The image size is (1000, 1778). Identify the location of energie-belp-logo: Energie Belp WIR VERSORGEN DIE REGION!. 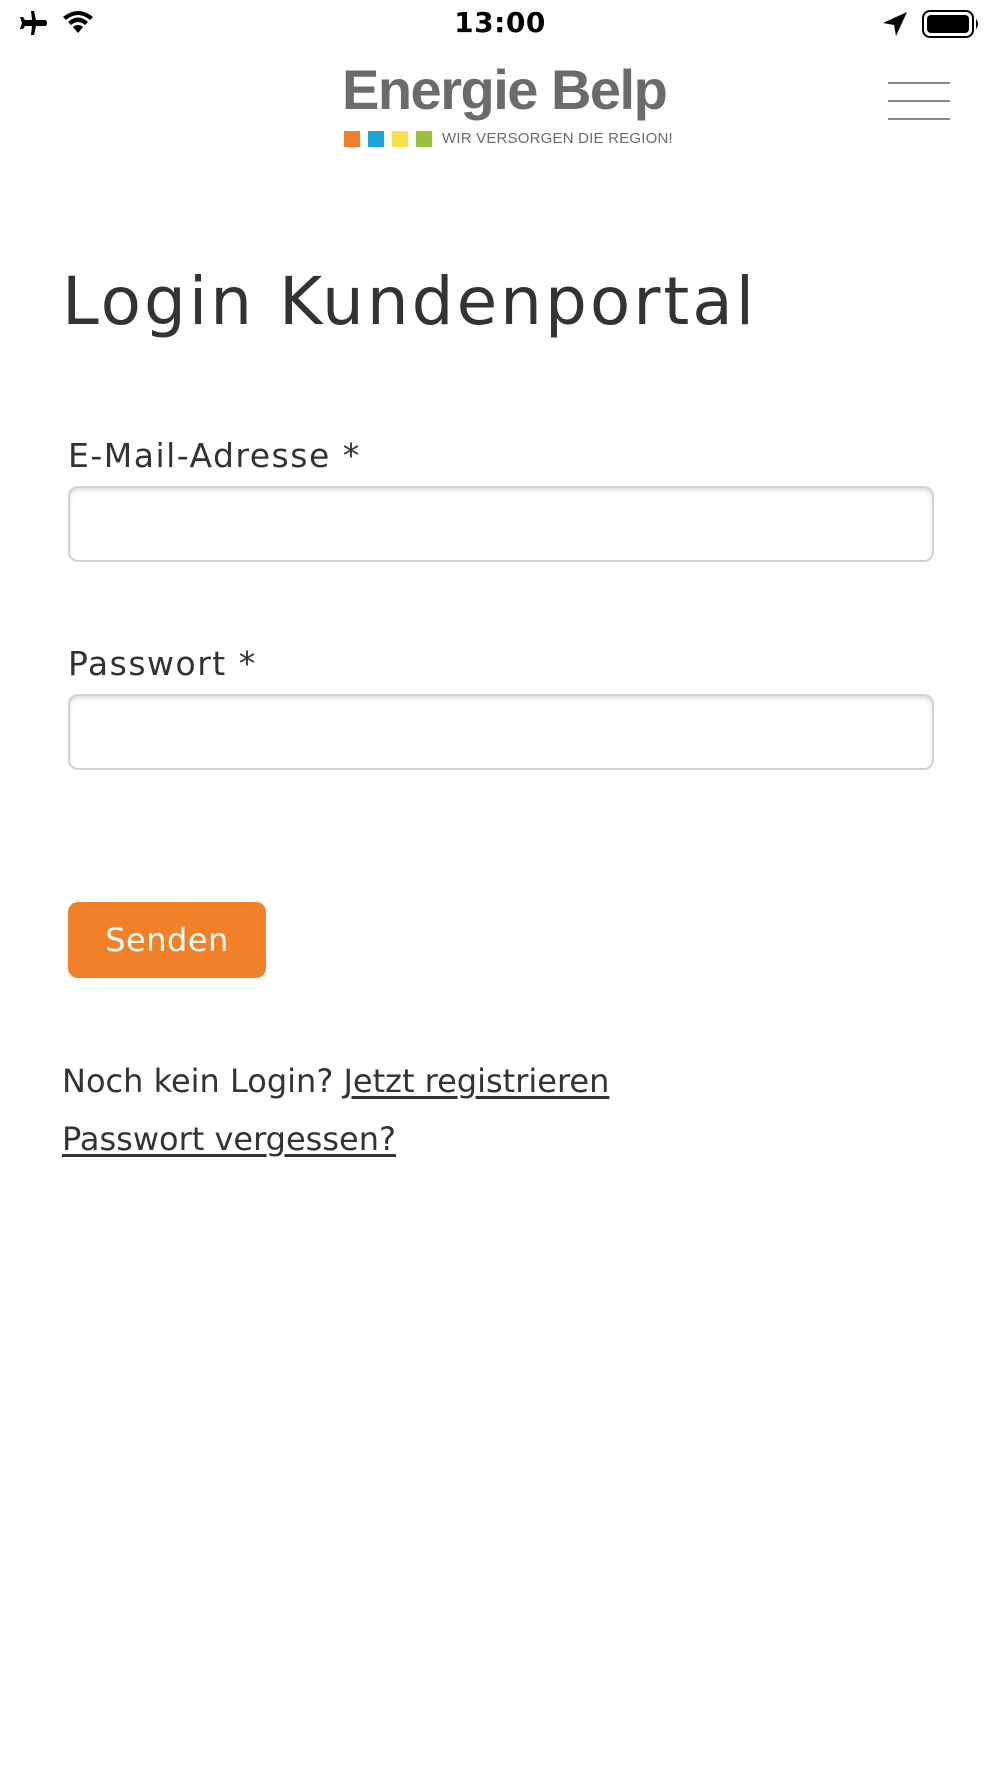
(507, 104).